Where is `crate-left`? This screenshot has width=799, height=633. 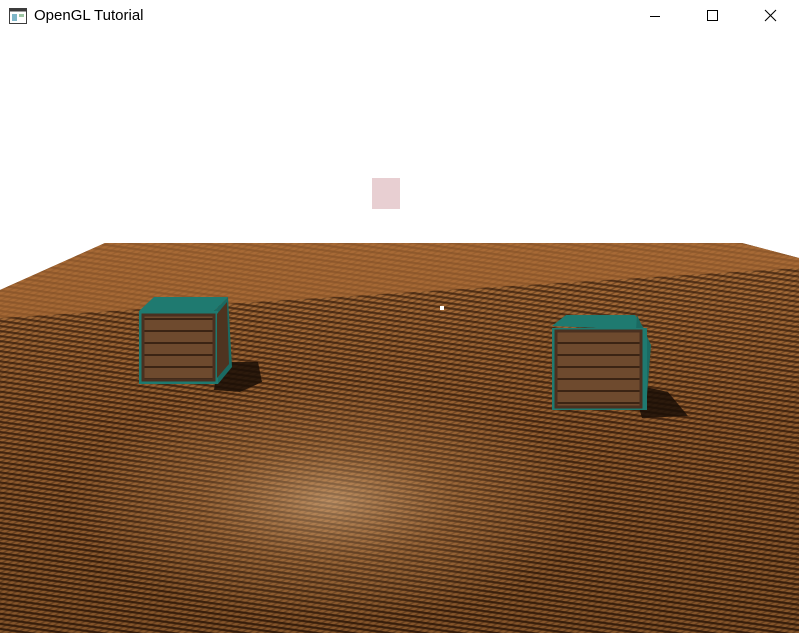
crate-left is located at coordinates (185, 340).